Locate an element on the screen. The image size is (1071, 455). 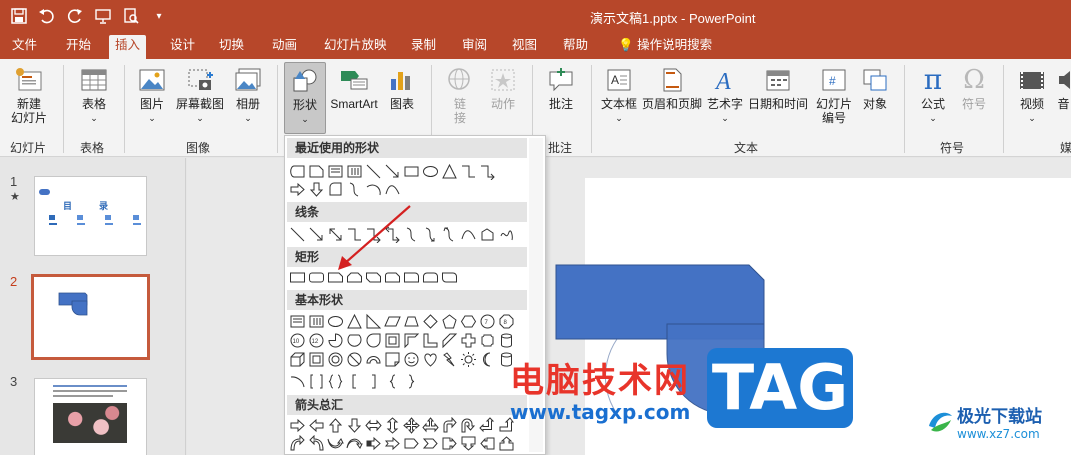
sun-shape is located at coordinates (468, 359).